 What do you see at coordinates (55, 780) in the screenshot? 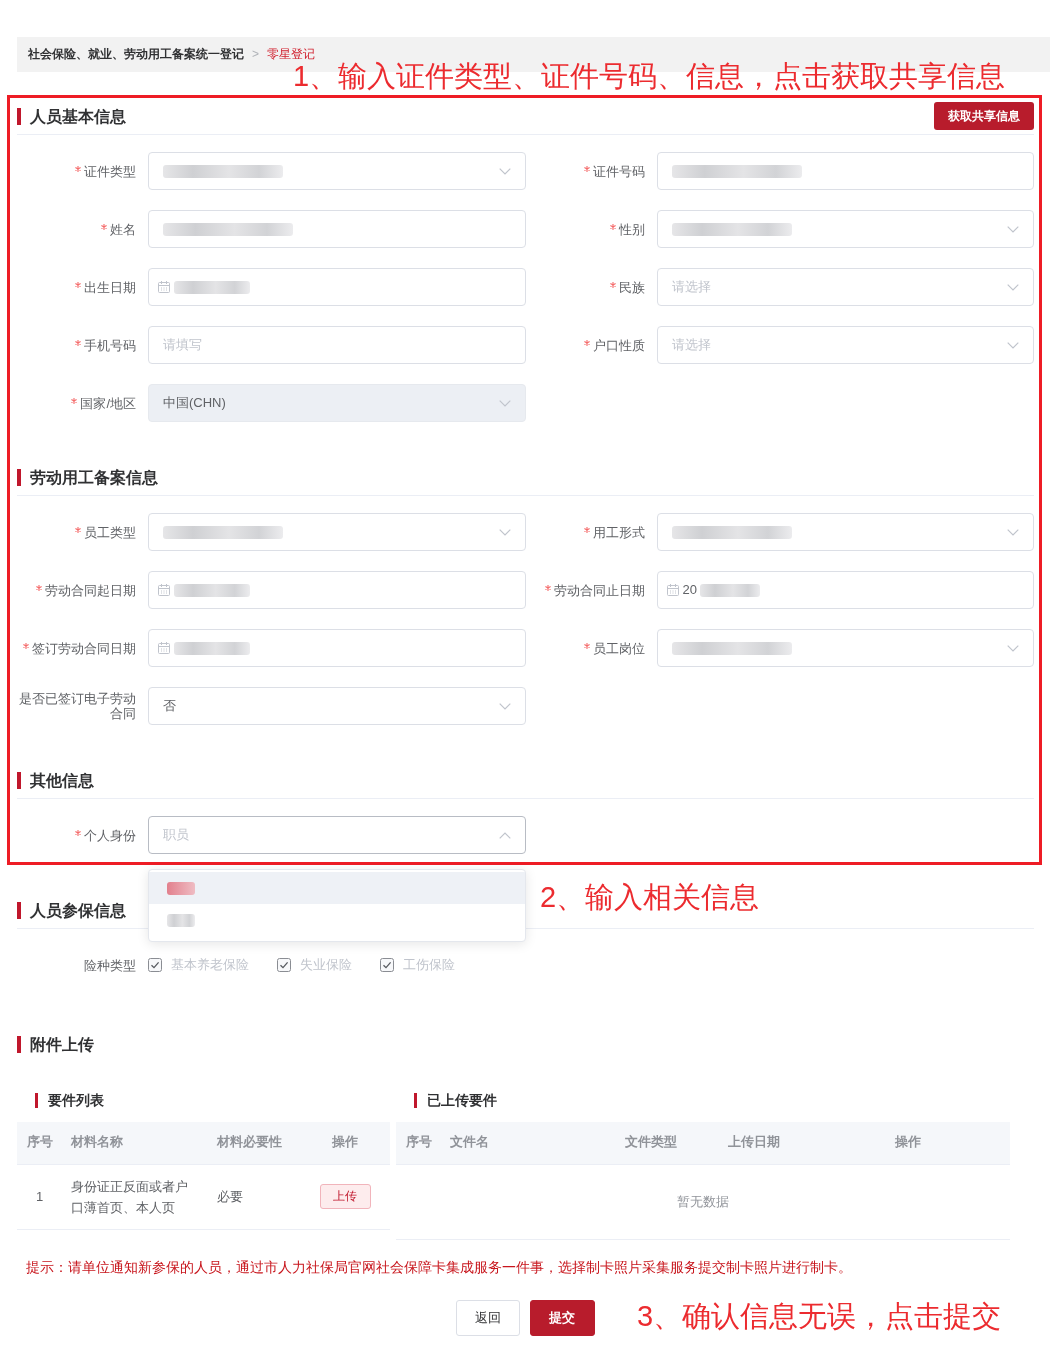
I see `section-title: 其他信息` at bounding box center [55, 780].